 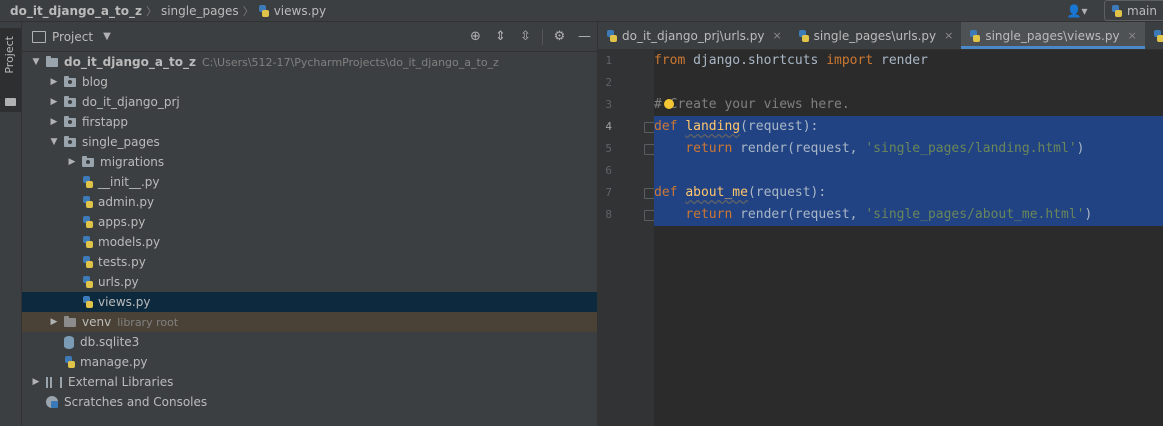 I want to click on editor-tab-label: single_pages\urls.py, so click(x=875, y=35).